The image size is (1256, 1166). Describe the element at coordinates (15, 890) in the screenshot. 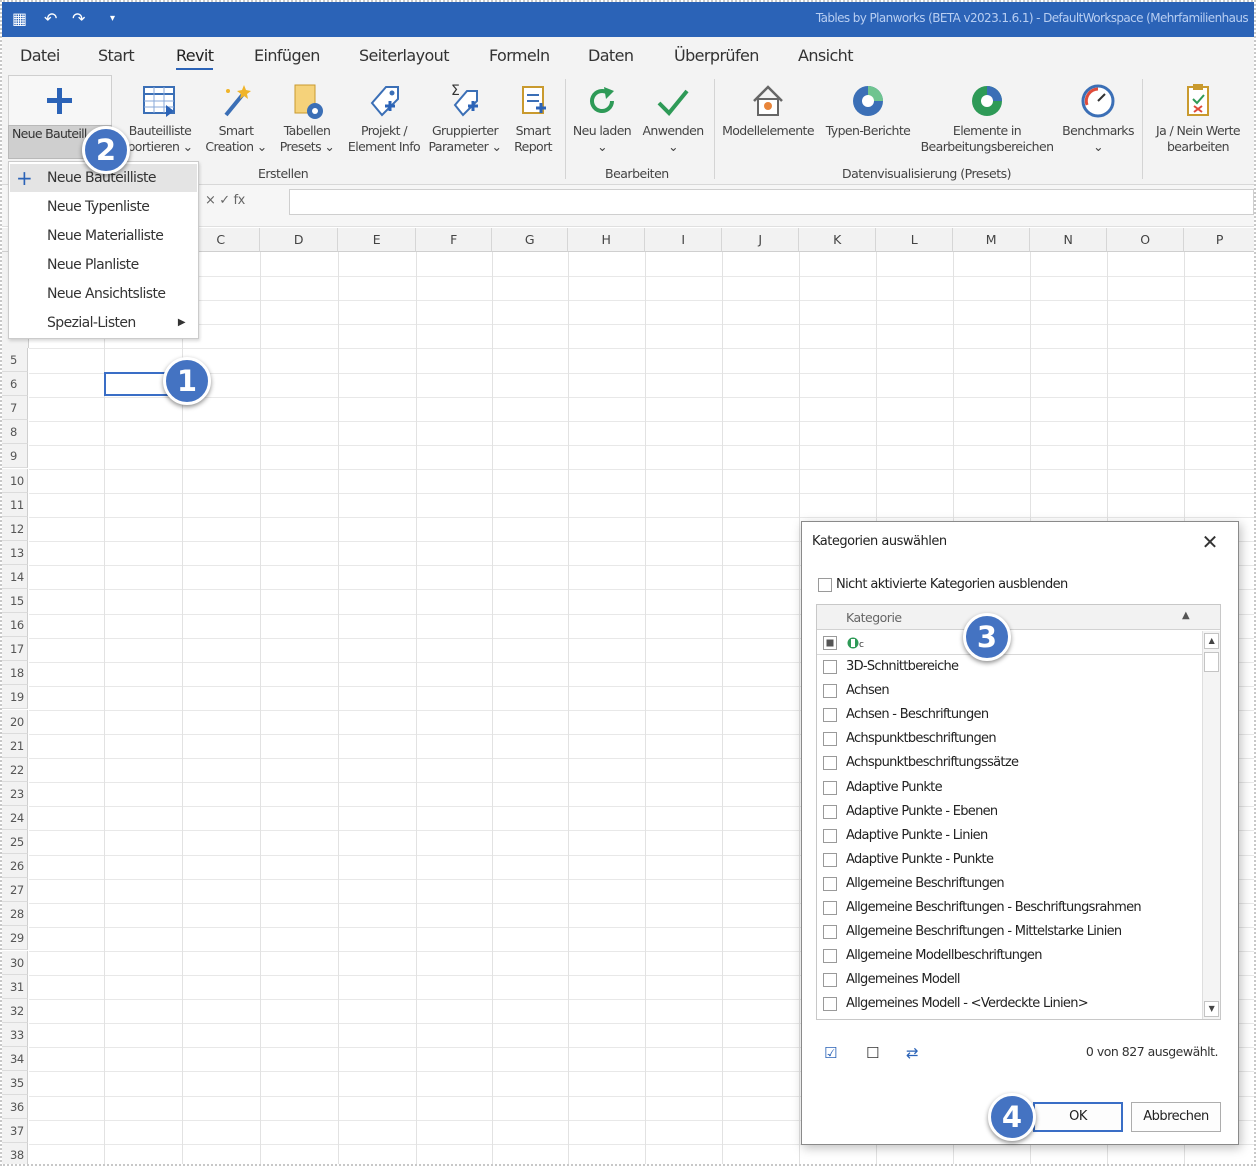

I see `row-header: 27` at that location.